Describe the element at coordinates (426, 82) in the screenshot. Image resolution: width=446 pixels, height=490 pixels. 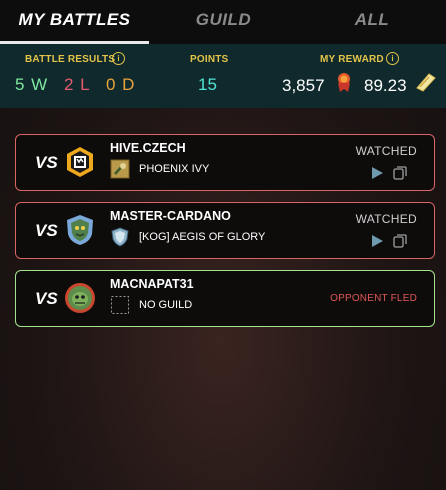
I see `sps-token-icon` at that location.